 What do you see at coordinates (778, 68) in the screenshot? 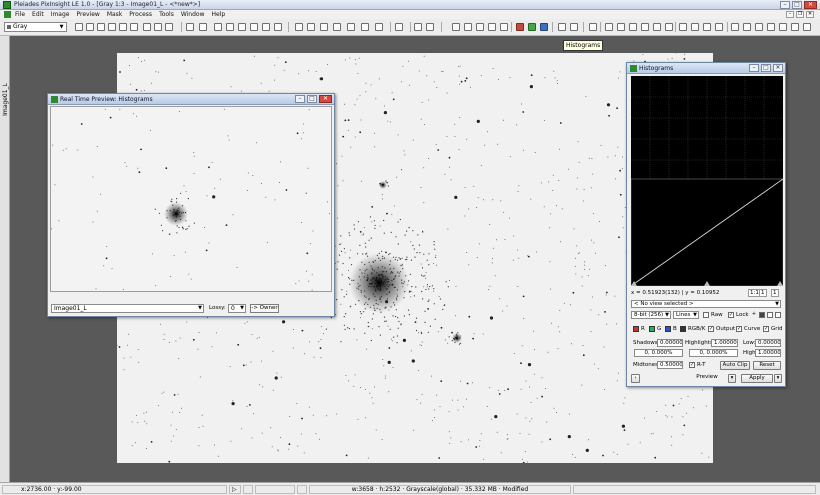
I see `histograms-close-button: ✕` at bounding box center [778, 68].